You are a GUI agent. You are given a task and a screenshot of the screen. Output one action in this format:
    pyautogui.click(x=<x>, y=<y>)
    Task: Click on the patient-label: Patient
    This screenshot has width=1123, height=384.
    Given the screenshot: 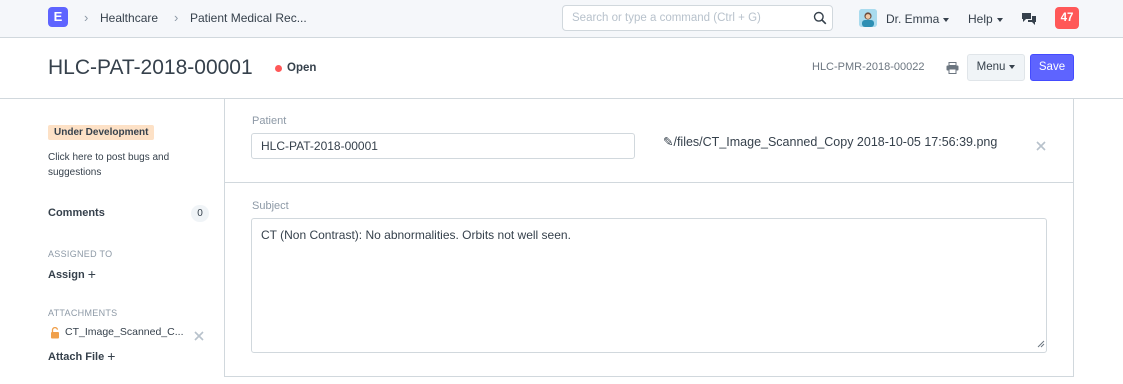 What is the action you would take?
    pyautogui.click(x=269, y=121)
    